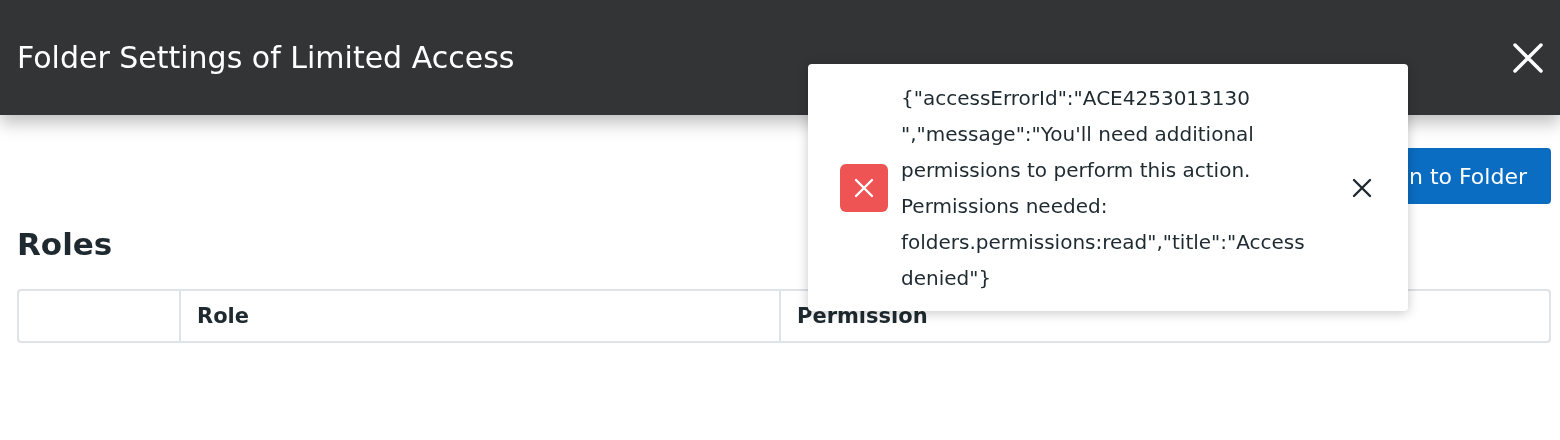 The height and width of the screenshot is (440, 1560). Describe the element at coordinates (862, 316) in the screenshot. I see `column-header: Permission` at that location.